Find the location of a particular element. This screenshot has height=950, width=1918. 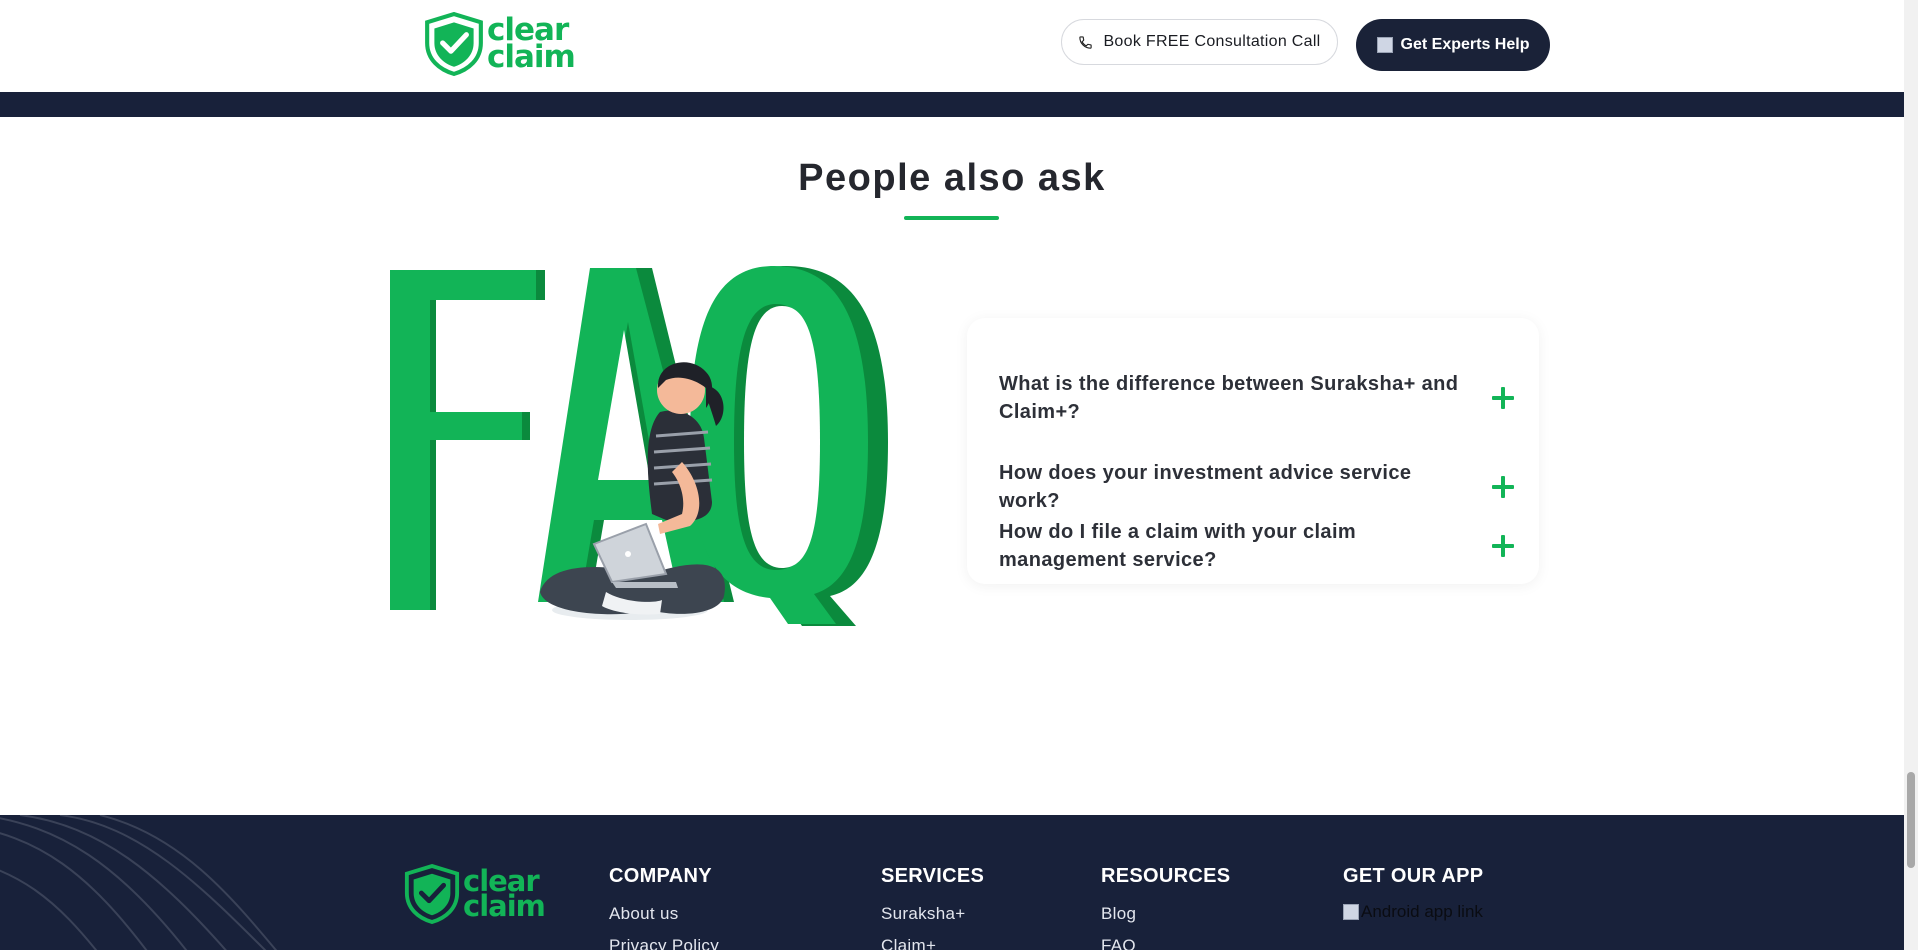

book-consultation-button: Book FREE Consultation Call is located at coordinates (1199, 42).